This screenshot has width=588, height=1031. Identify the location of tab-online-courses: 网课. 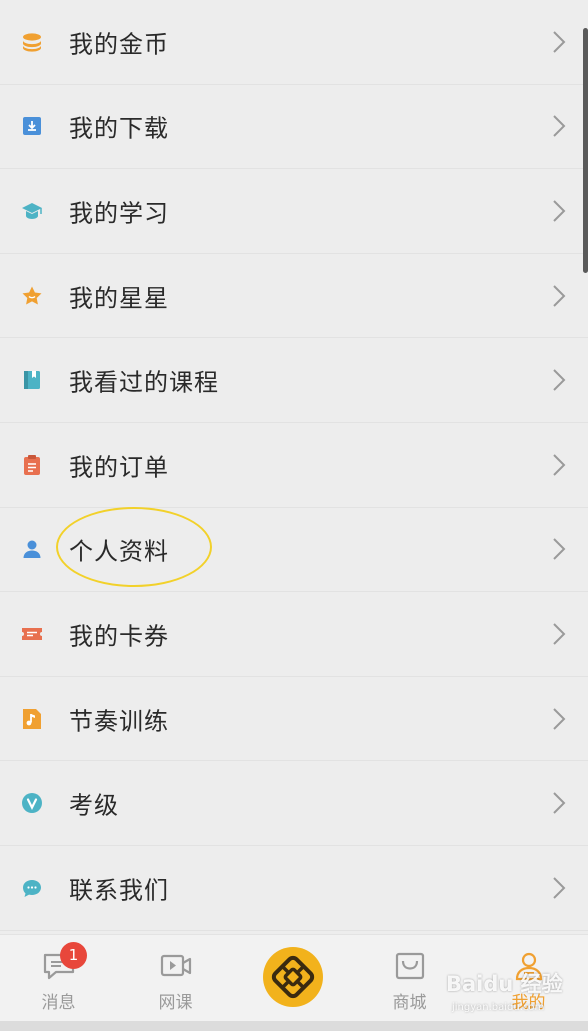
(175, 978).